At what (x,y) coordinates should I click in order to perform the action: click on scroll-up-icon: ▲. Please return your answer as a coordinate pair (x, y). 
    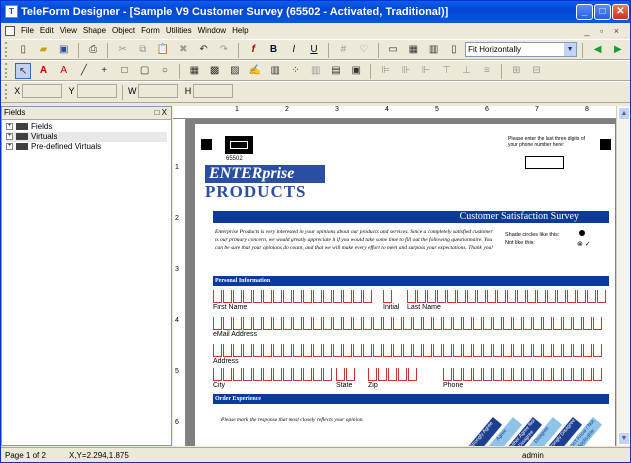
    Looking at the image, I should click on (624, 113).